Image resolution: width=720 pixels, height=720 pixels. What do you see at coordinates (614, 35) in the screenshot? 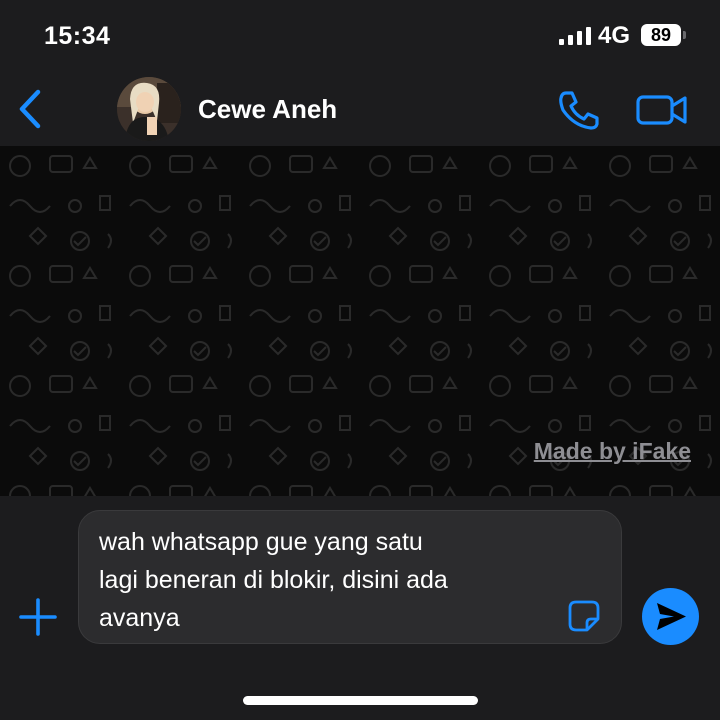
I see `network-type: 4G` at bounding box center [614, 35].